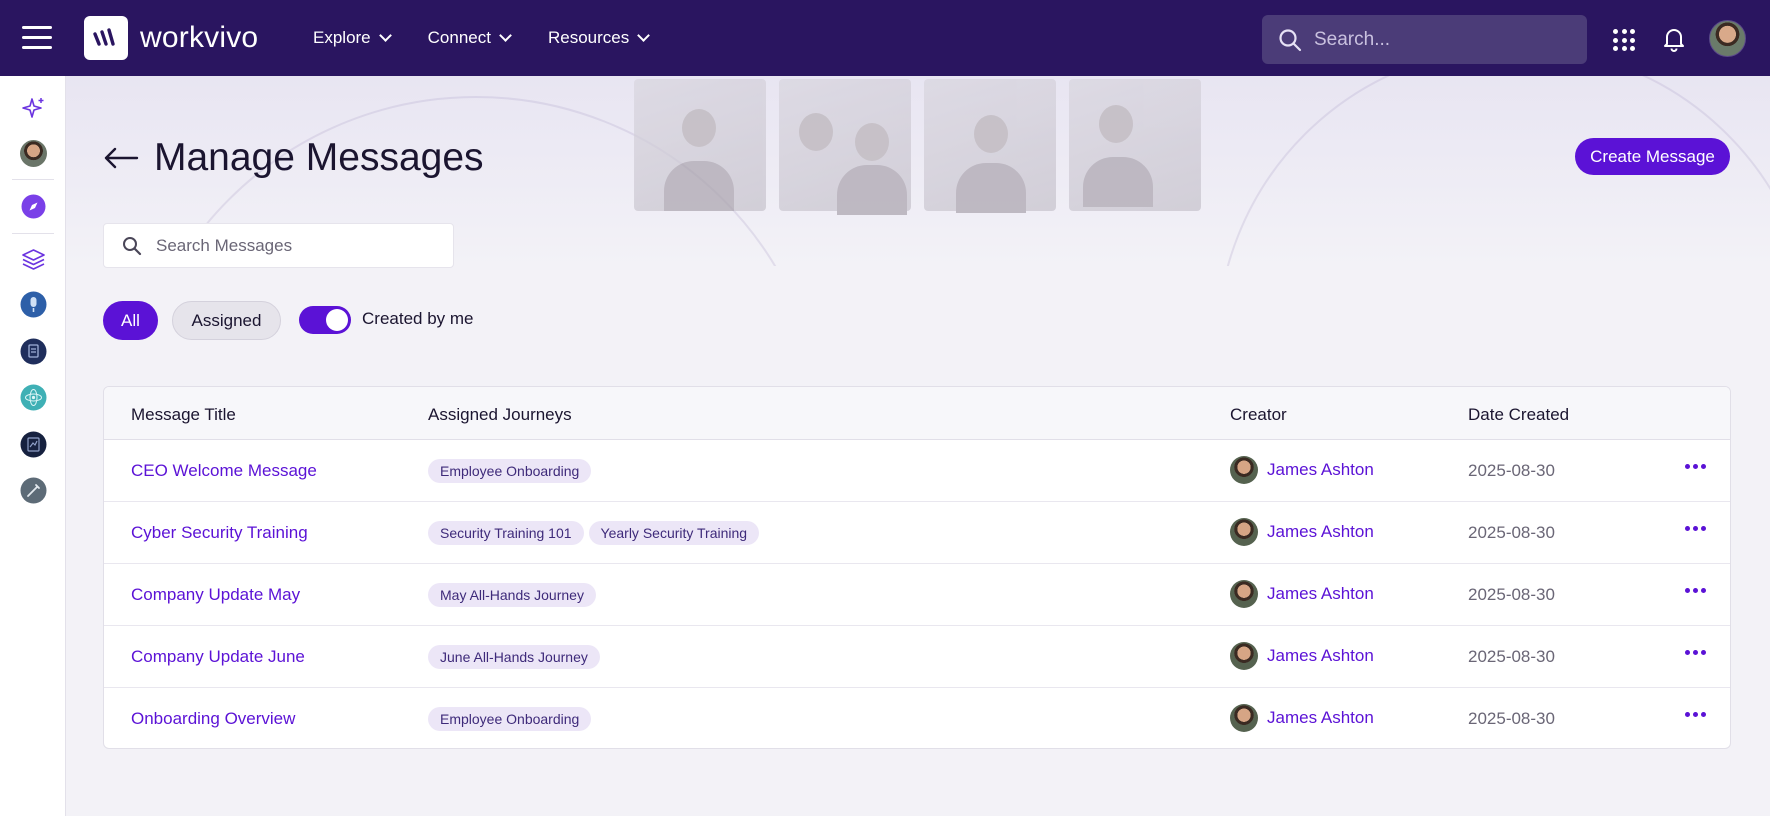 Image resolution: width=1770 pixels, height=816 pixels. Describe the element at coordinates (121, 158) in the screenshot. I see `back-arrow-icon` at that location.